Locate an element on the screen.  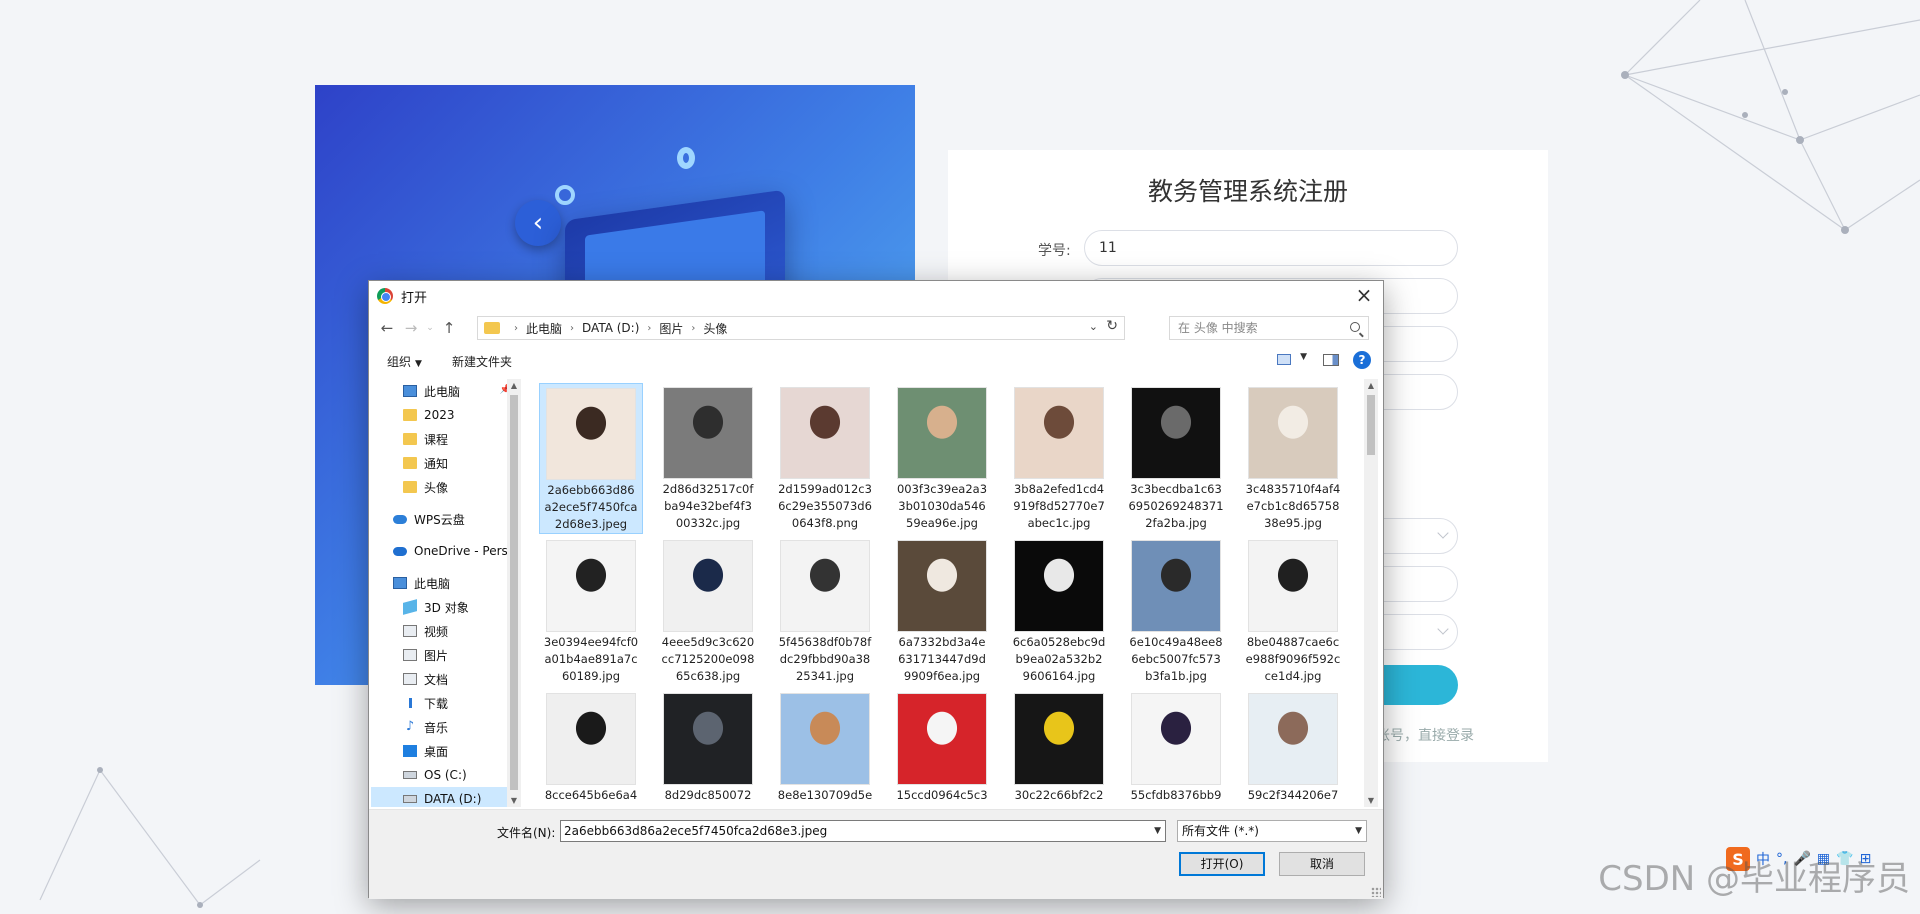
open-button: 打开(O) is located at coordinates (1222, 864).